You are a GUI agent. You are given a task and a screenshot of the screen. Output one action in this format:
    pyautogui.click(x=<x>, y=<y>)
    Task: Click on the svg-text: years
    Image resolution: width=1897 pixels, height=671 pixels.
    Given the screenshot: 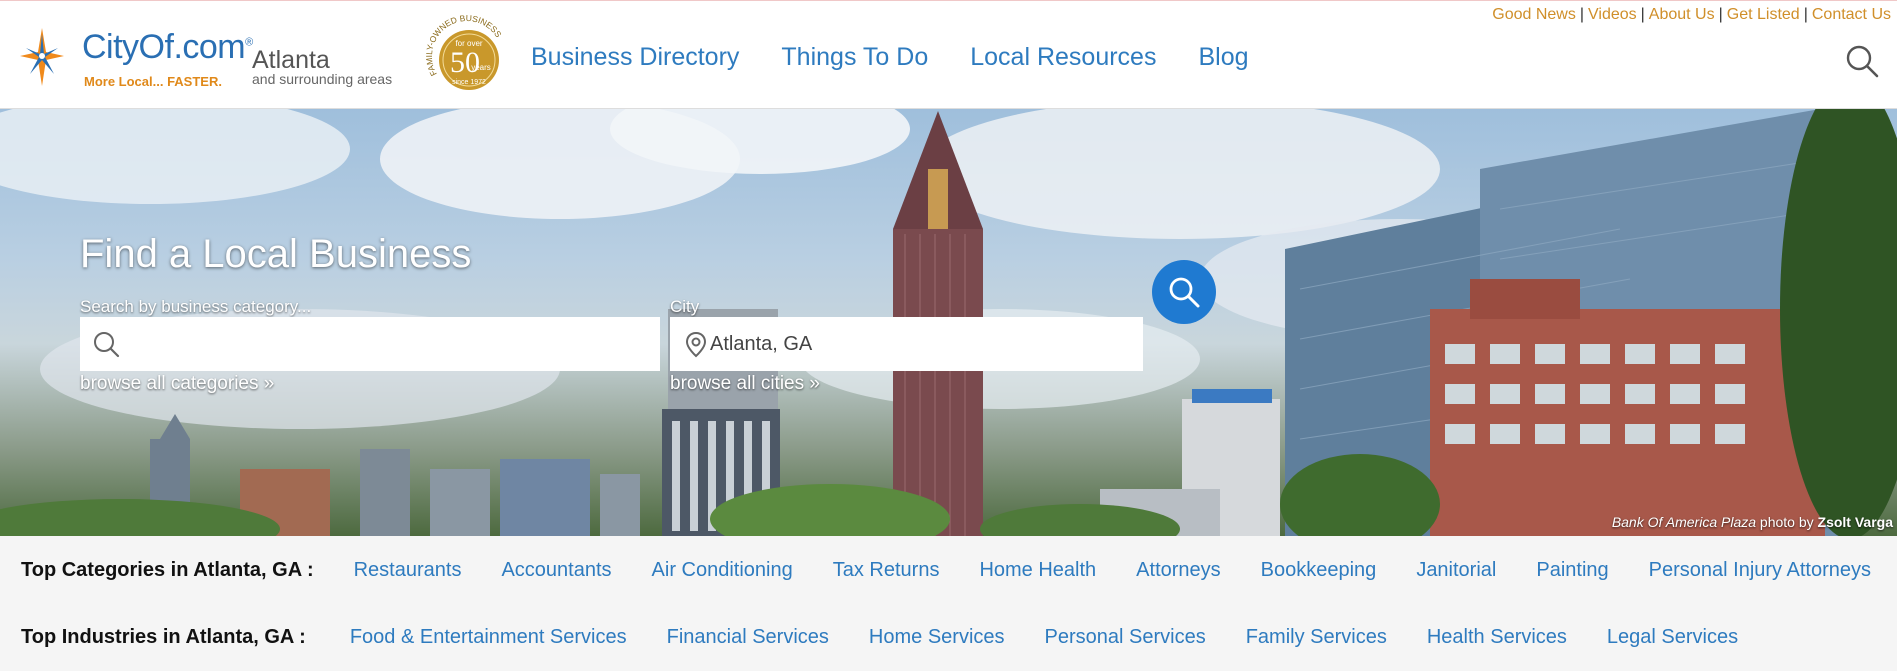 What is the action you would take?
    pyautogui.click(x=481, y=67)
    